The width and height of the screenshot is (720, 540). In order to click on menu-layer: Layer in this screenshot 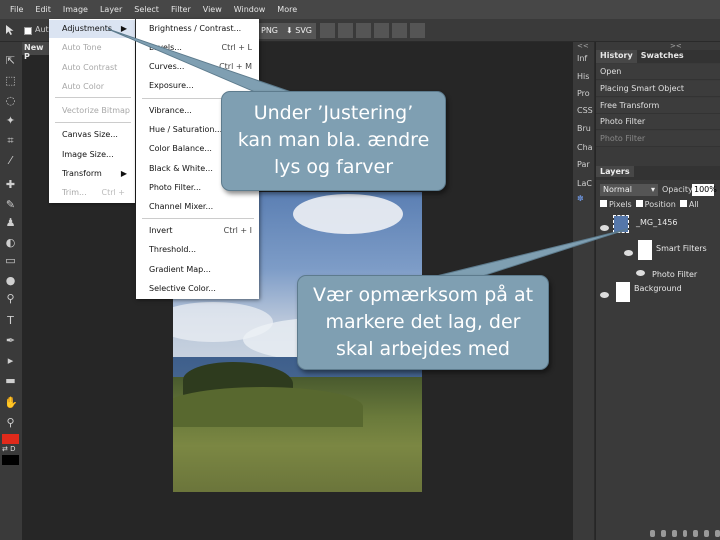, I will do `click(111, 9)`.